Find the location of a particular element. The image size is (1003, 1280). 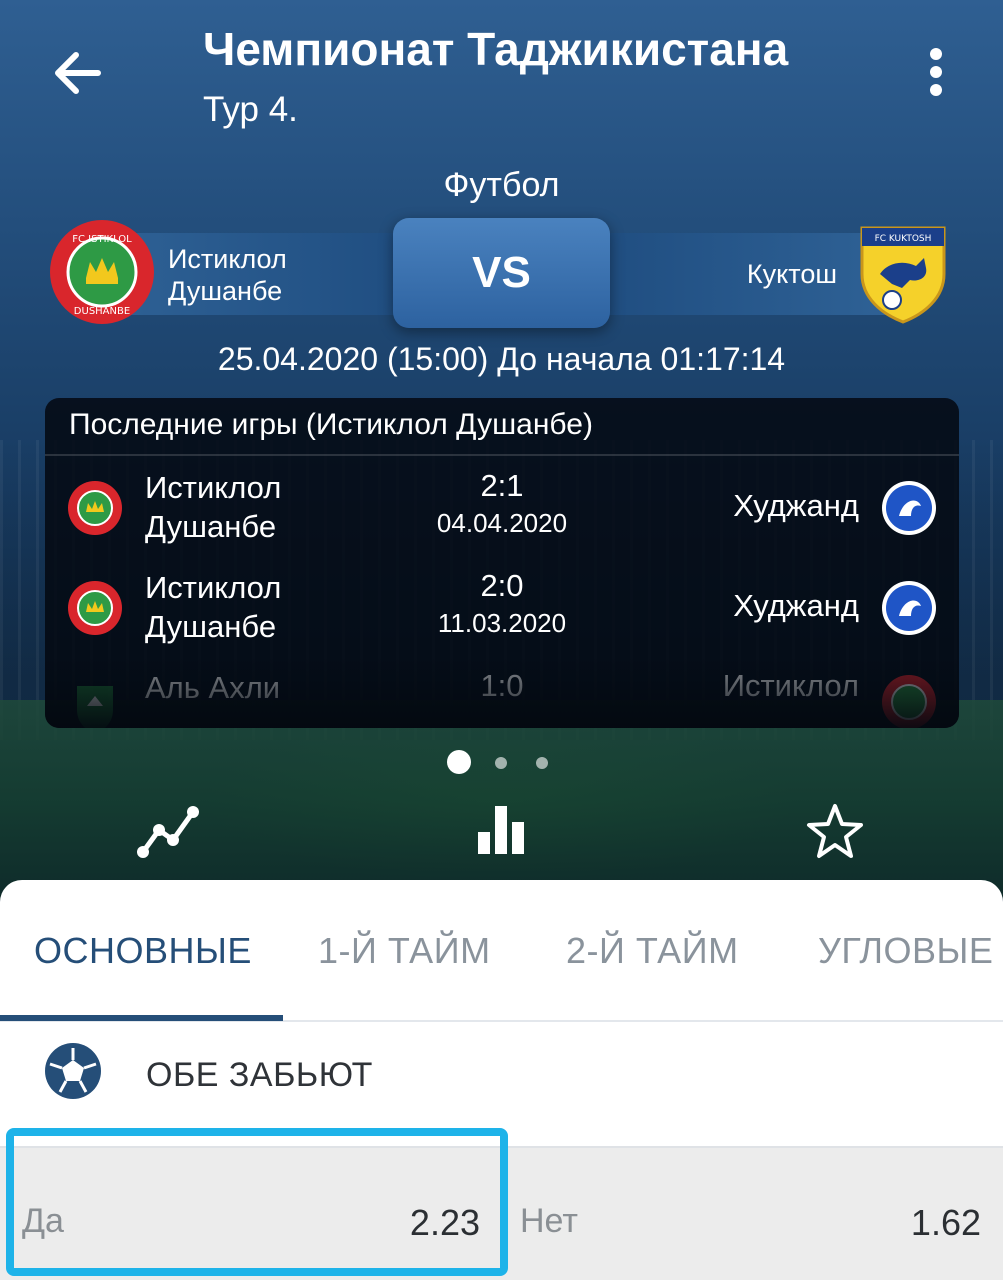

selected-outcome-highlight is located at coordinates (257, 1202).